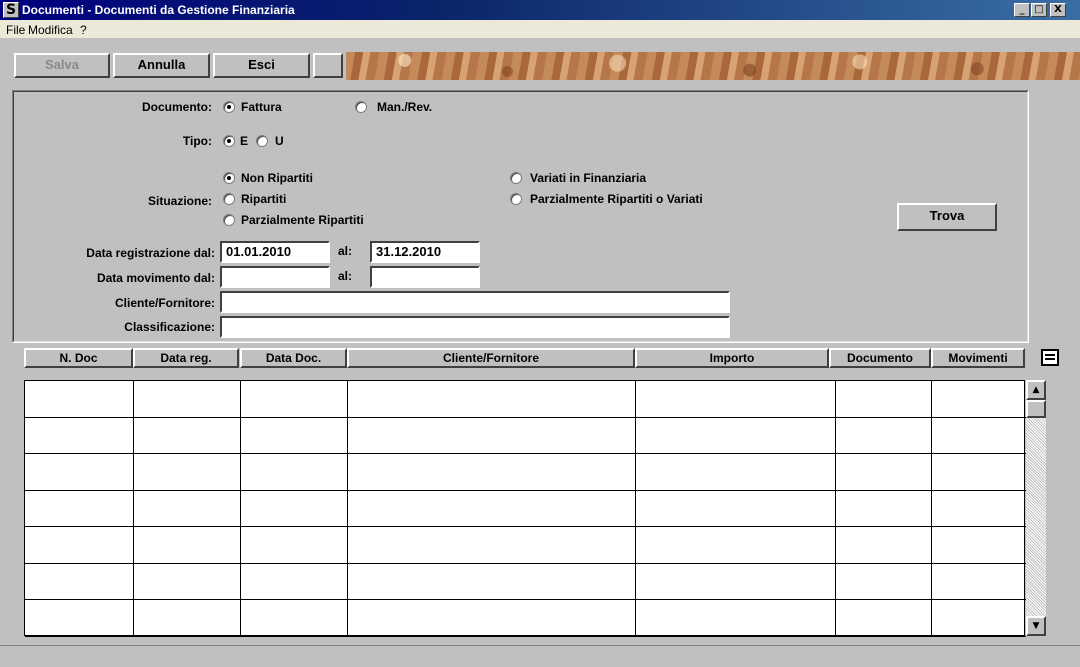  What do you see at coordinates (516, 199) in the screenshot?
I see `situazione-parz-variati-radio` at bounding box center [516, 199].